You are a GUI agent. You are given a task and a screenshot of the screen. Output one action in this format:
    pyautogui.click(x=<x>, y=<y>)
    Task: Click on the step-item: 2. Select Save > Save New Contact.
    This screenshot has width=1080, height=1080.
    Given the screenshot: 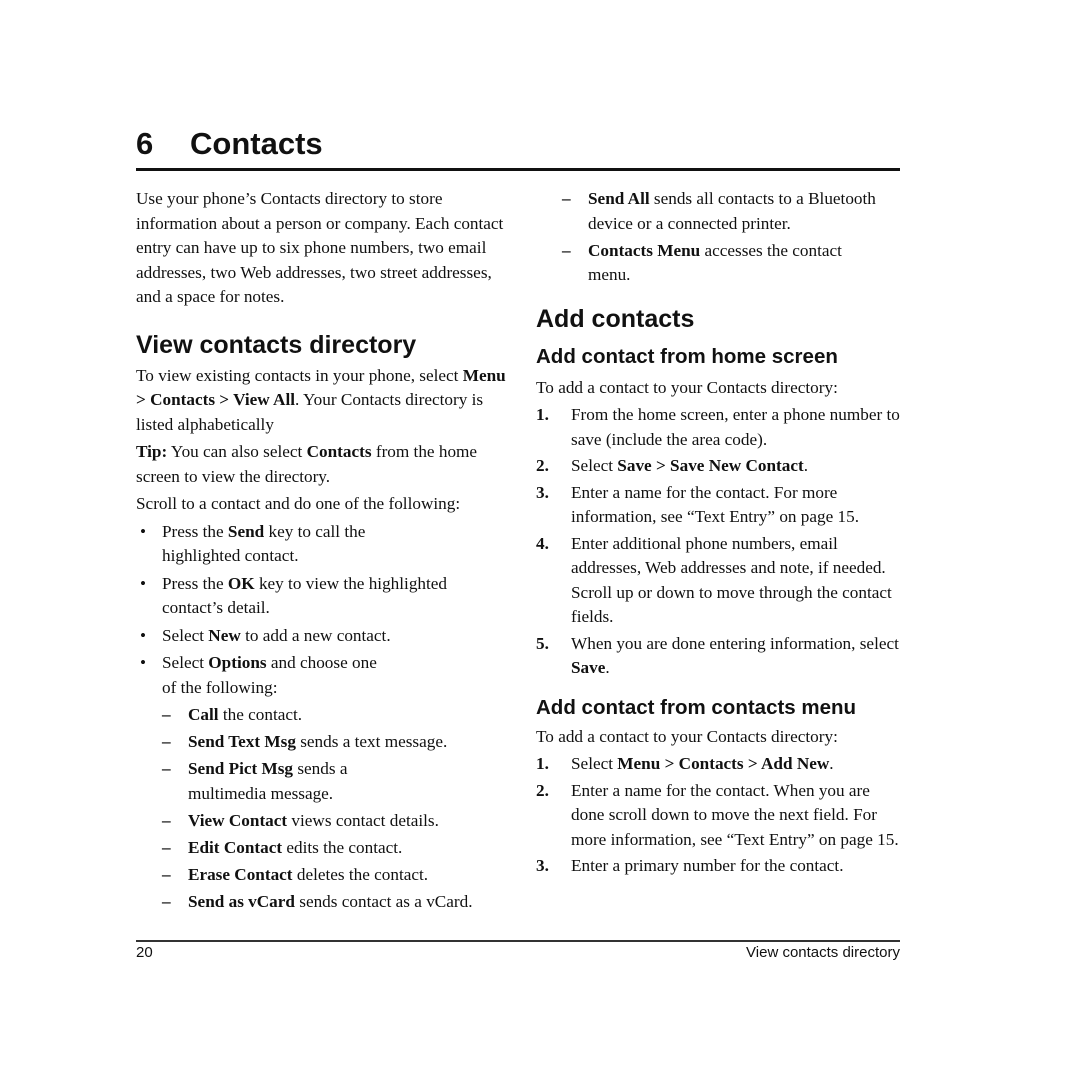 What is the action you would take?
    pyautogui.click(x=721, y=466)
    